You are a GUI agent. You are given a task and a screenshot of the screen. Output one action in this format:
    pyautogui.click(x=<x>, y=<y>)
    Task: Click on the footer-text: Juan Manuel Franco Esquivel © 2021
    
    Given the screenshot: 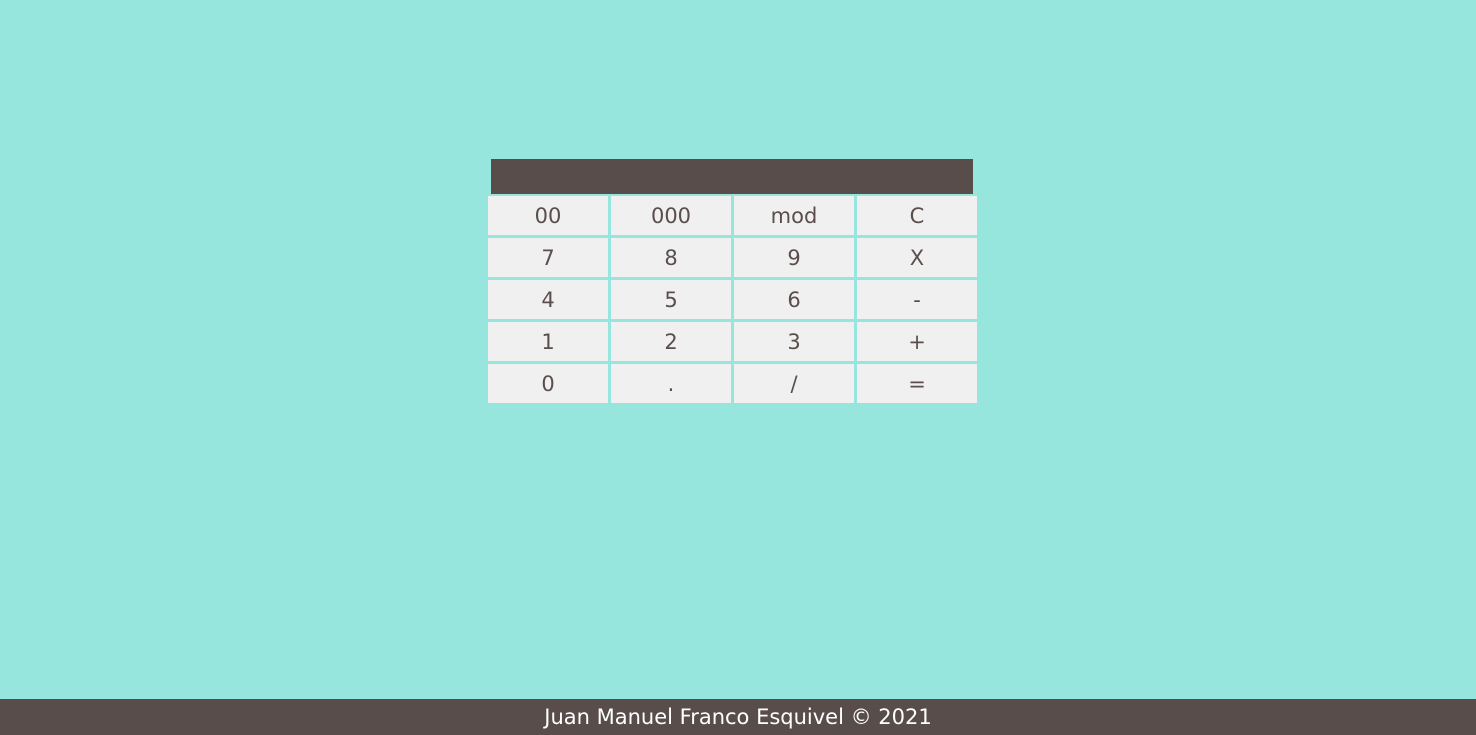 What is the action you would take?
    pyautogui.click(x=738, y=717)
    